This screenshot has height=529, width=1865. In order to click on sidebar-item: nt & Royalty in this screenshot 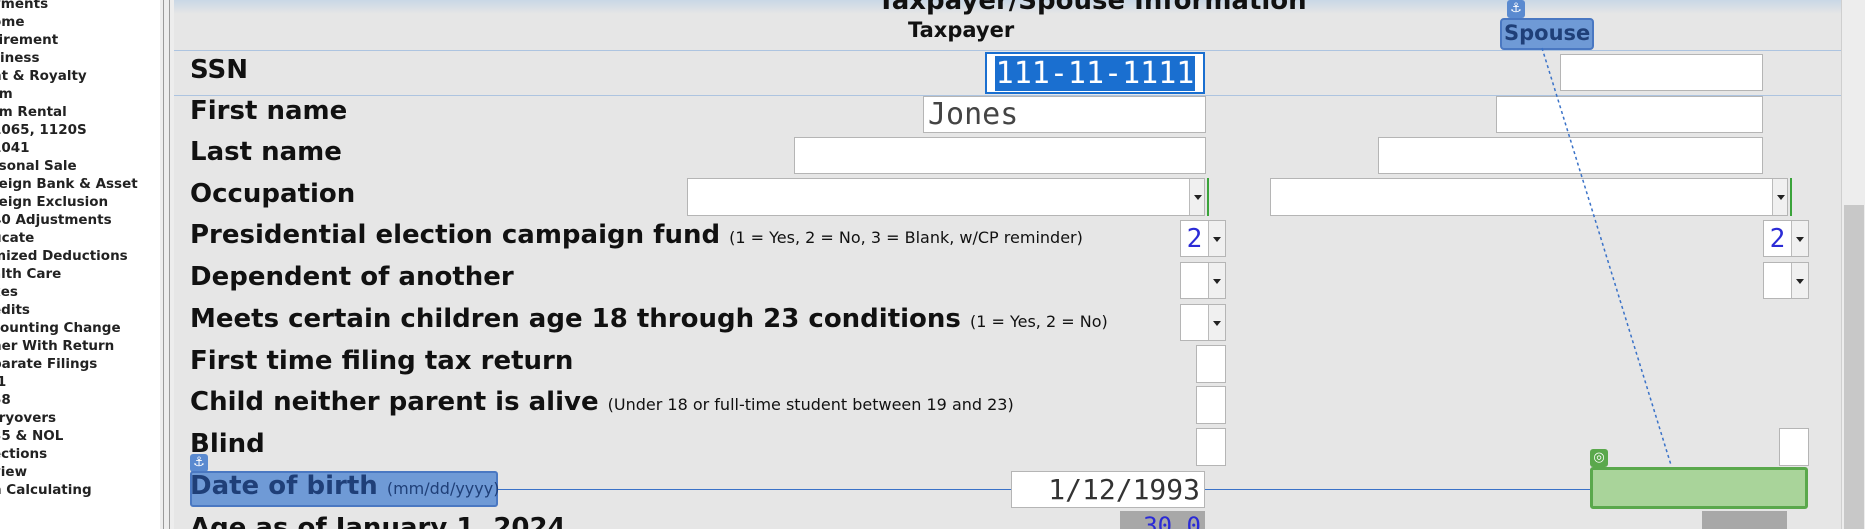, I will do `click(43, 76)`.